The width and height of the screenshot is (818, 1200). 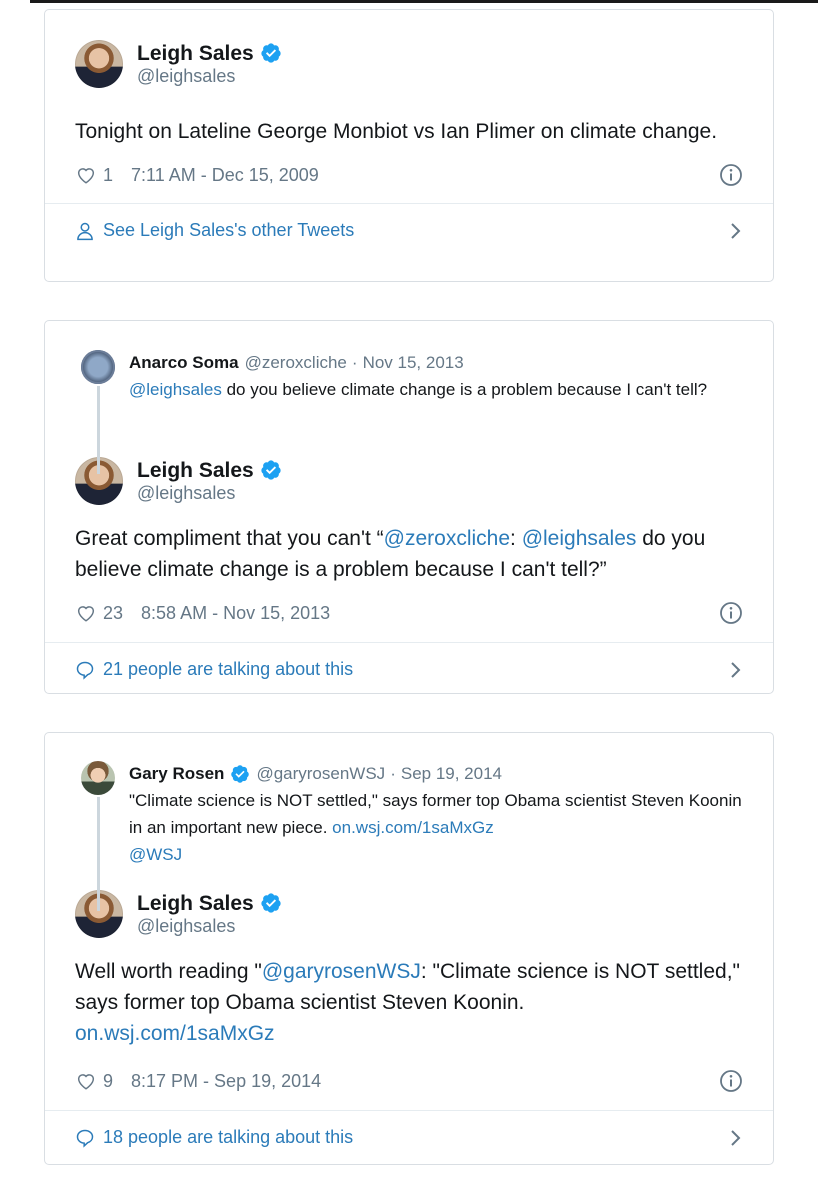 I want to click on mention-link: @zeroxcliche, so click(x=447, y=538).